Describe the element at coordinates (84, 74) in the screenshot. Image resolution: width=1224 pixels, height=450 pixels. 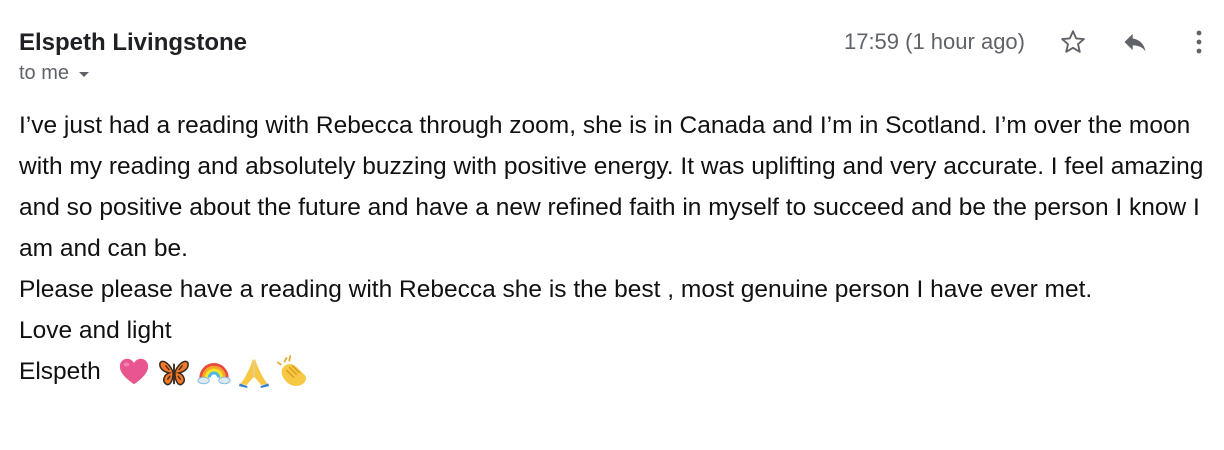
I see `caret-down-icon` at that location.